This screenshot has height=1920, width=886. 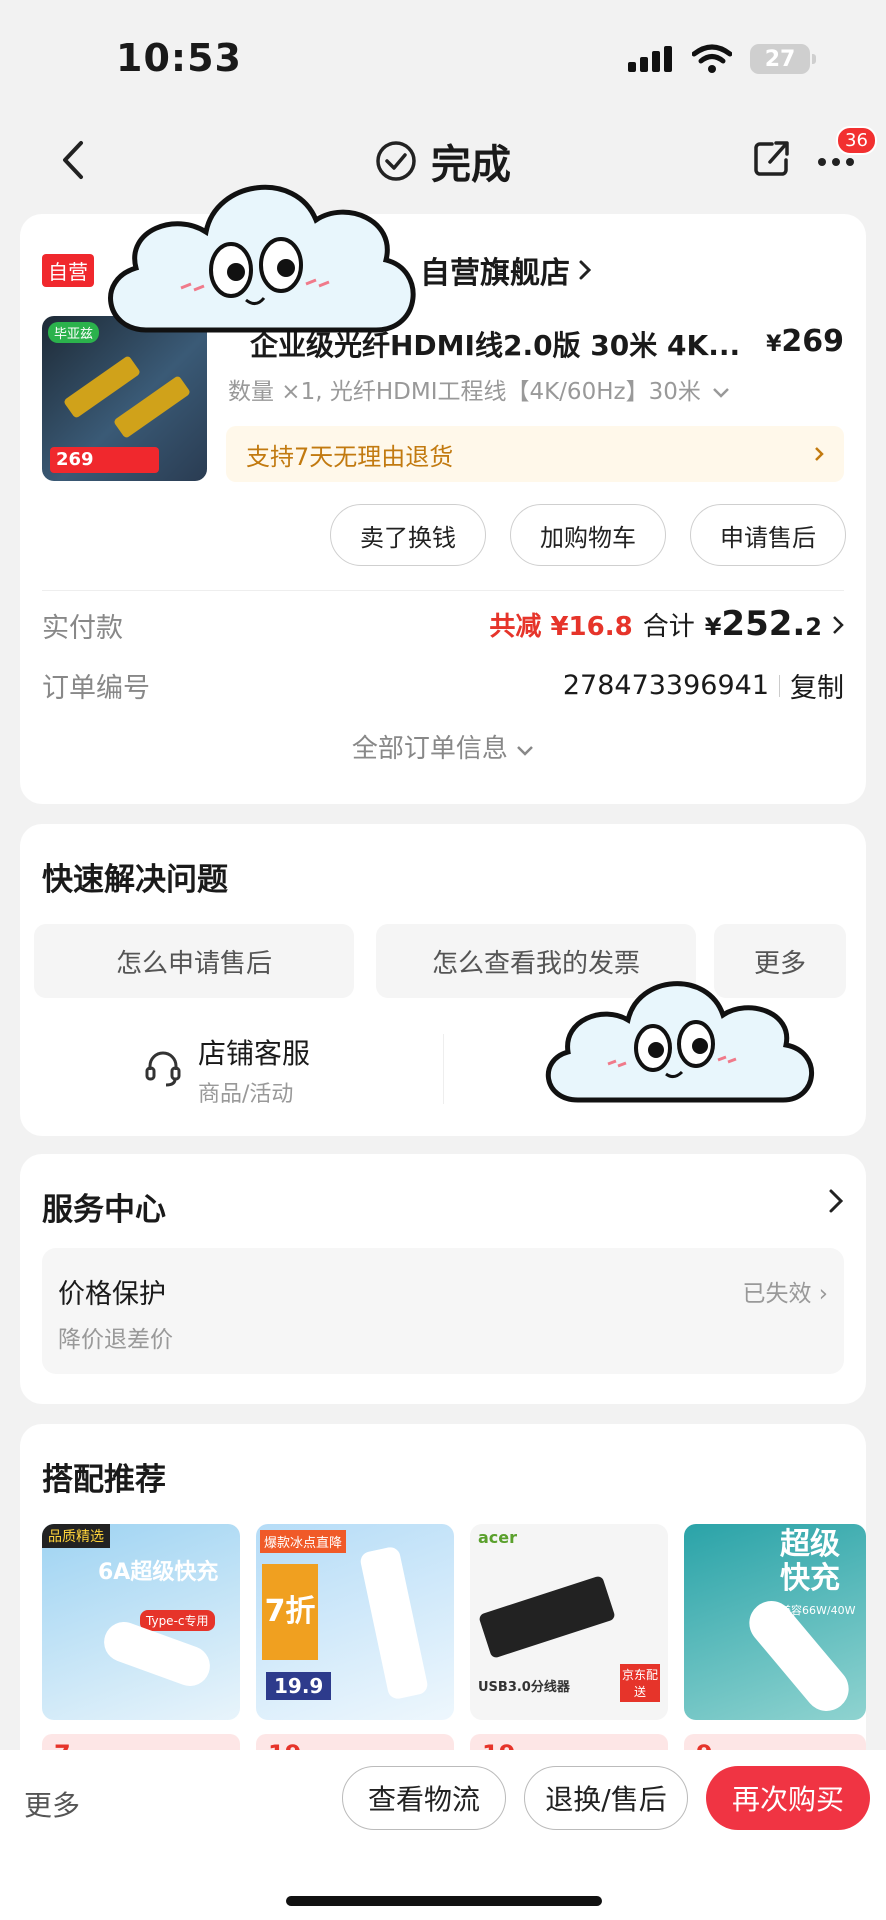 What do you see at coordinates (443, 1311) in the screenshot?
I see `price-protect-item: 价格保护 降价退差价 已失效 ›` at bounding box center [443, 1311].